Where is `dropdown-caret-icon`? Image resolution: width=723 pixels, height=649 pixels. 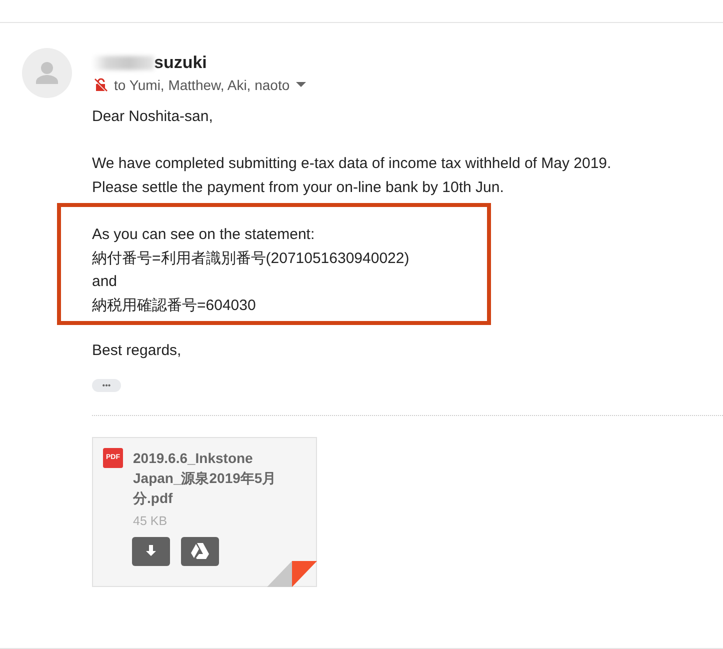
dropdown-caret-icon is located at coordinates (301, 85).